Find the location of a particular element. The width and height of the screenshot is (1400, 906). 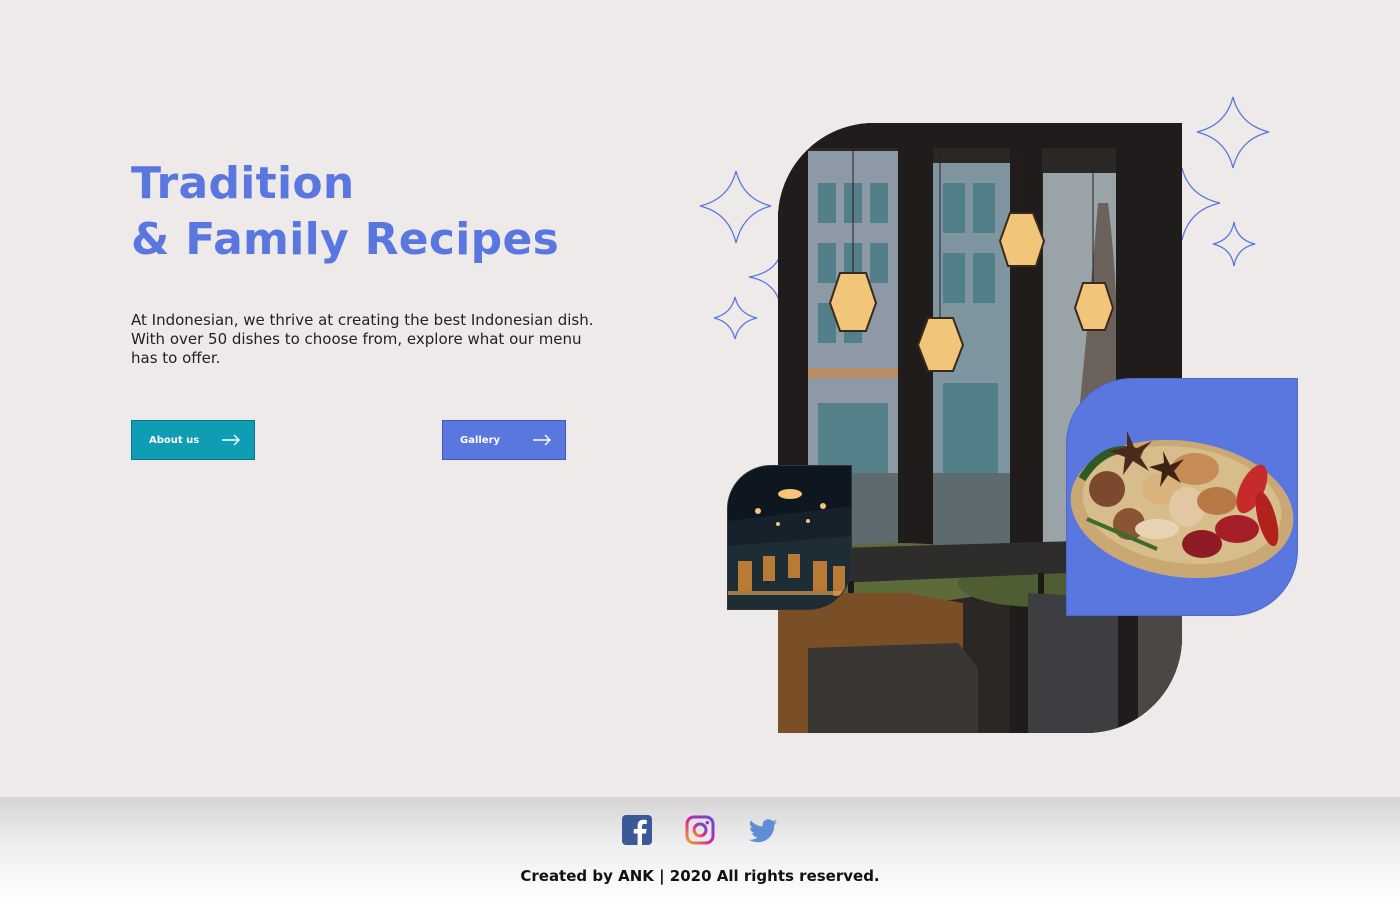

interior-photo is located at coordinates (789, 537).